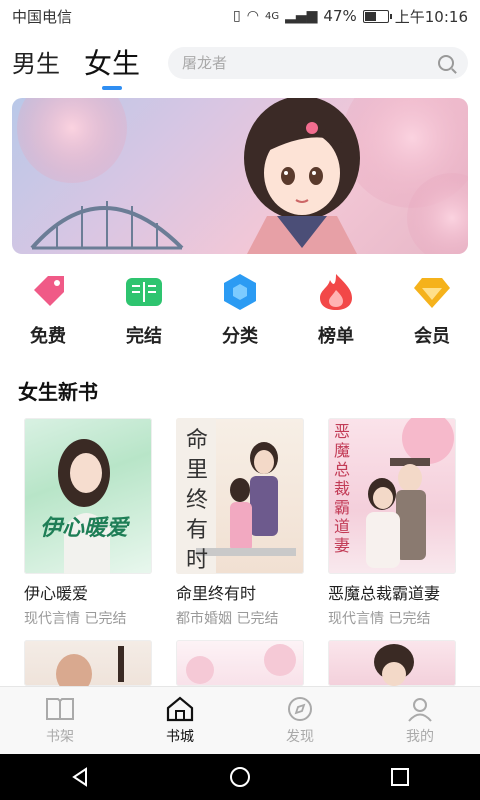 The height and width of the screenshot is (800, 480). I want to click on section-title: 女生新书, so click(58, 392).